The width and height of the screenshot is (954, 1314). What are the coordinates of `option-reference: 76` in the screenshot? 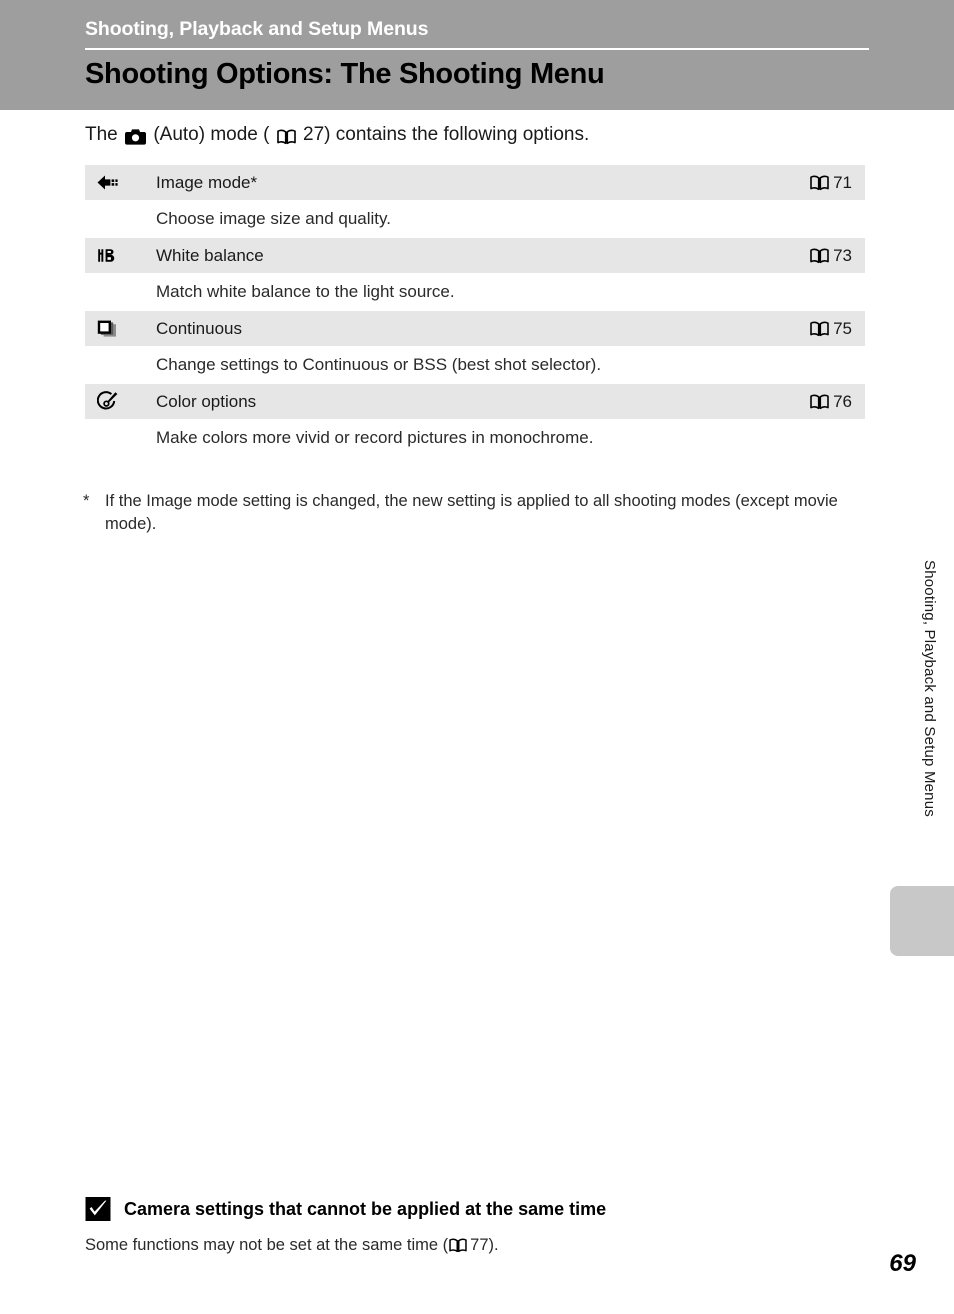 It's located at (837, 402).